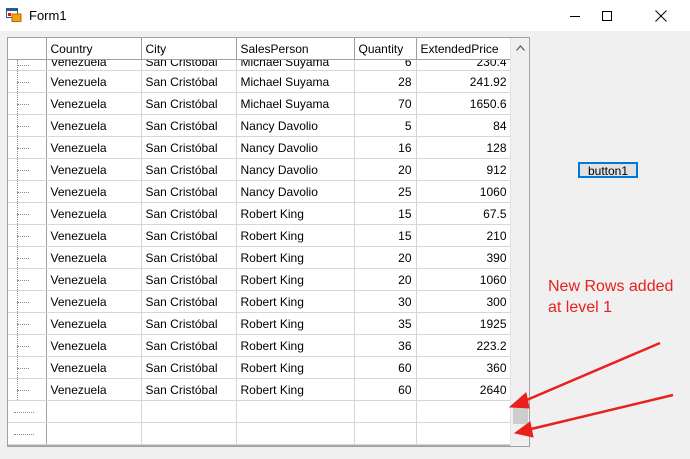 The image size is (690, 459). I want to click on arrow-2-head, so click(523, 429).